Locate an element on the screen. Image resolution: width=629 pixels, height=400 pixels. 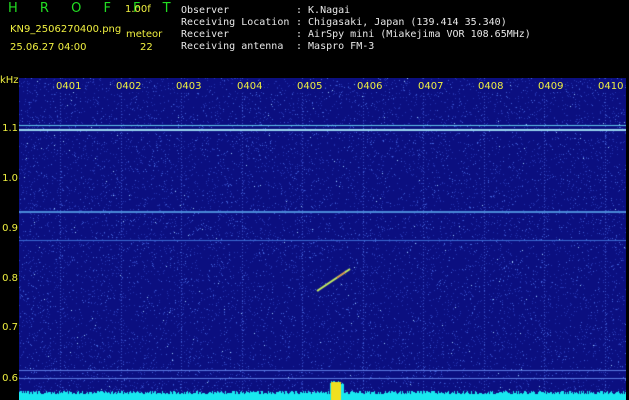
x-tick-label: 0406 is located at coordinates (370, 86).